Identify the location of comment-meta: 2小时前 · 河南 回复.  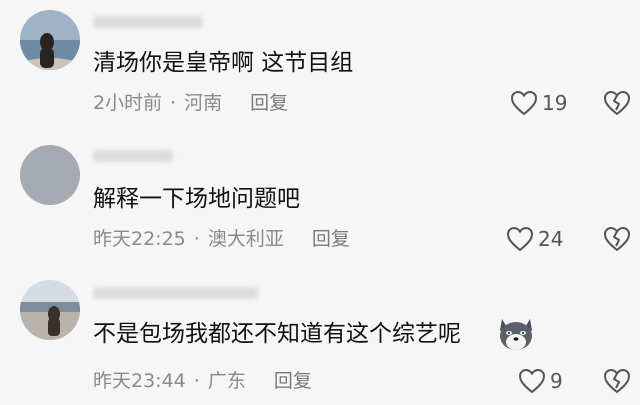
(190, 103).